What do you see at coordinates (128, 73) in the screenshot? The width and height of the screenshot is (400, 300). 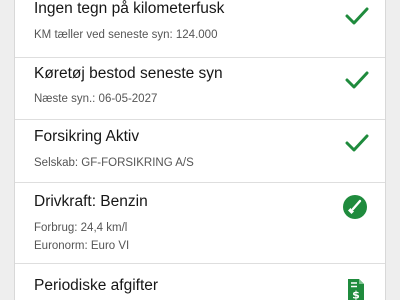 I see `row-title: Køretøj bestod seneste syn` at bounding box center [128, 73].